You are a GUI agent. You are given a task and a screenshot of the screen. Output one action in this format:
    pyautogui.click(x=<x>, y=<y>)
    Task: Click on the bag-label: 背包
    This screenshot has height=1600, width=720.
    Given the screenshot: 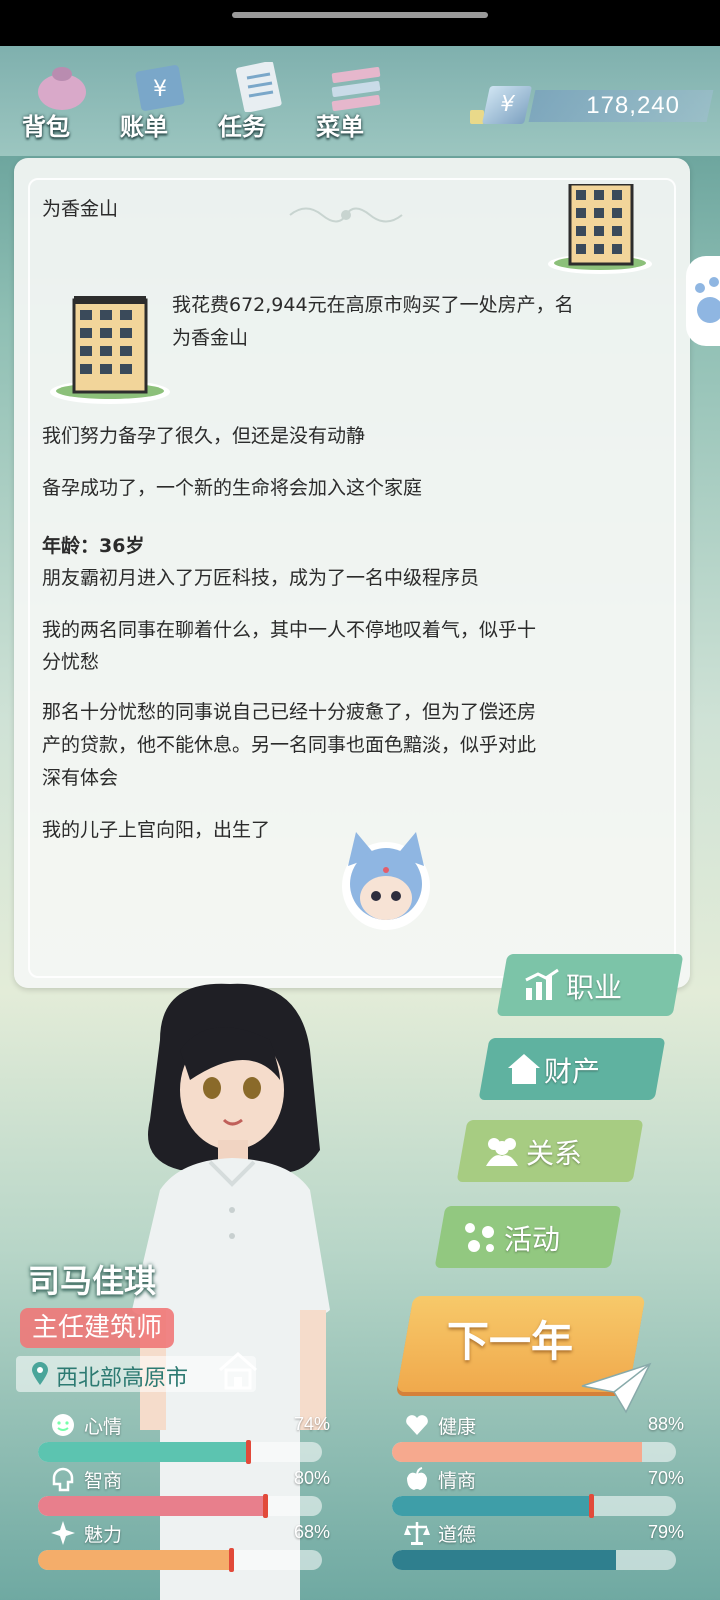 What is the action you would take?
    pyautogui.click(x=46, y=127)
    